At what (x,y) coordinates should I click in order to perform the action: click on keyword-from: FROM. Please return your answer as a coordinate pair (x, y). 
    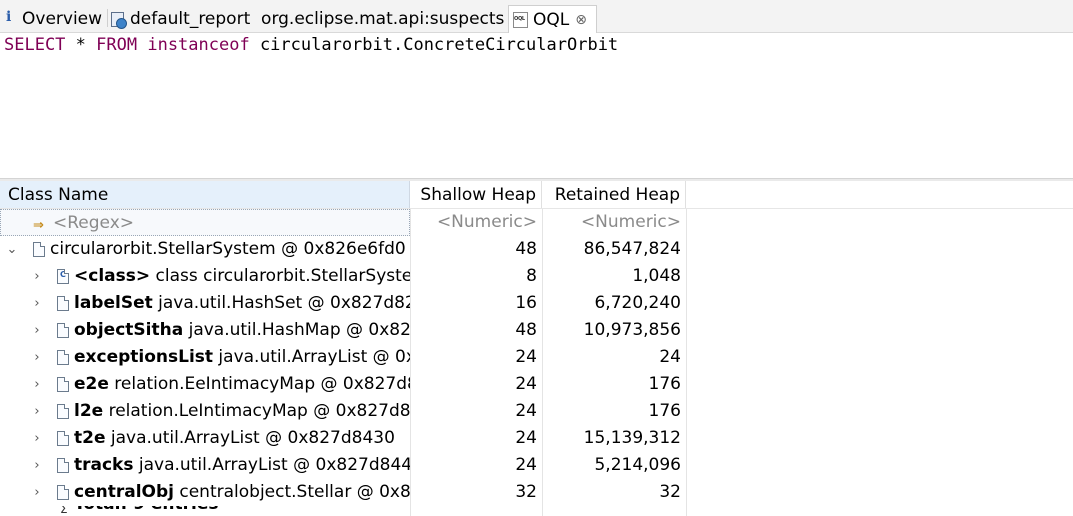
    Looking at the image, I should click on (117, 45).